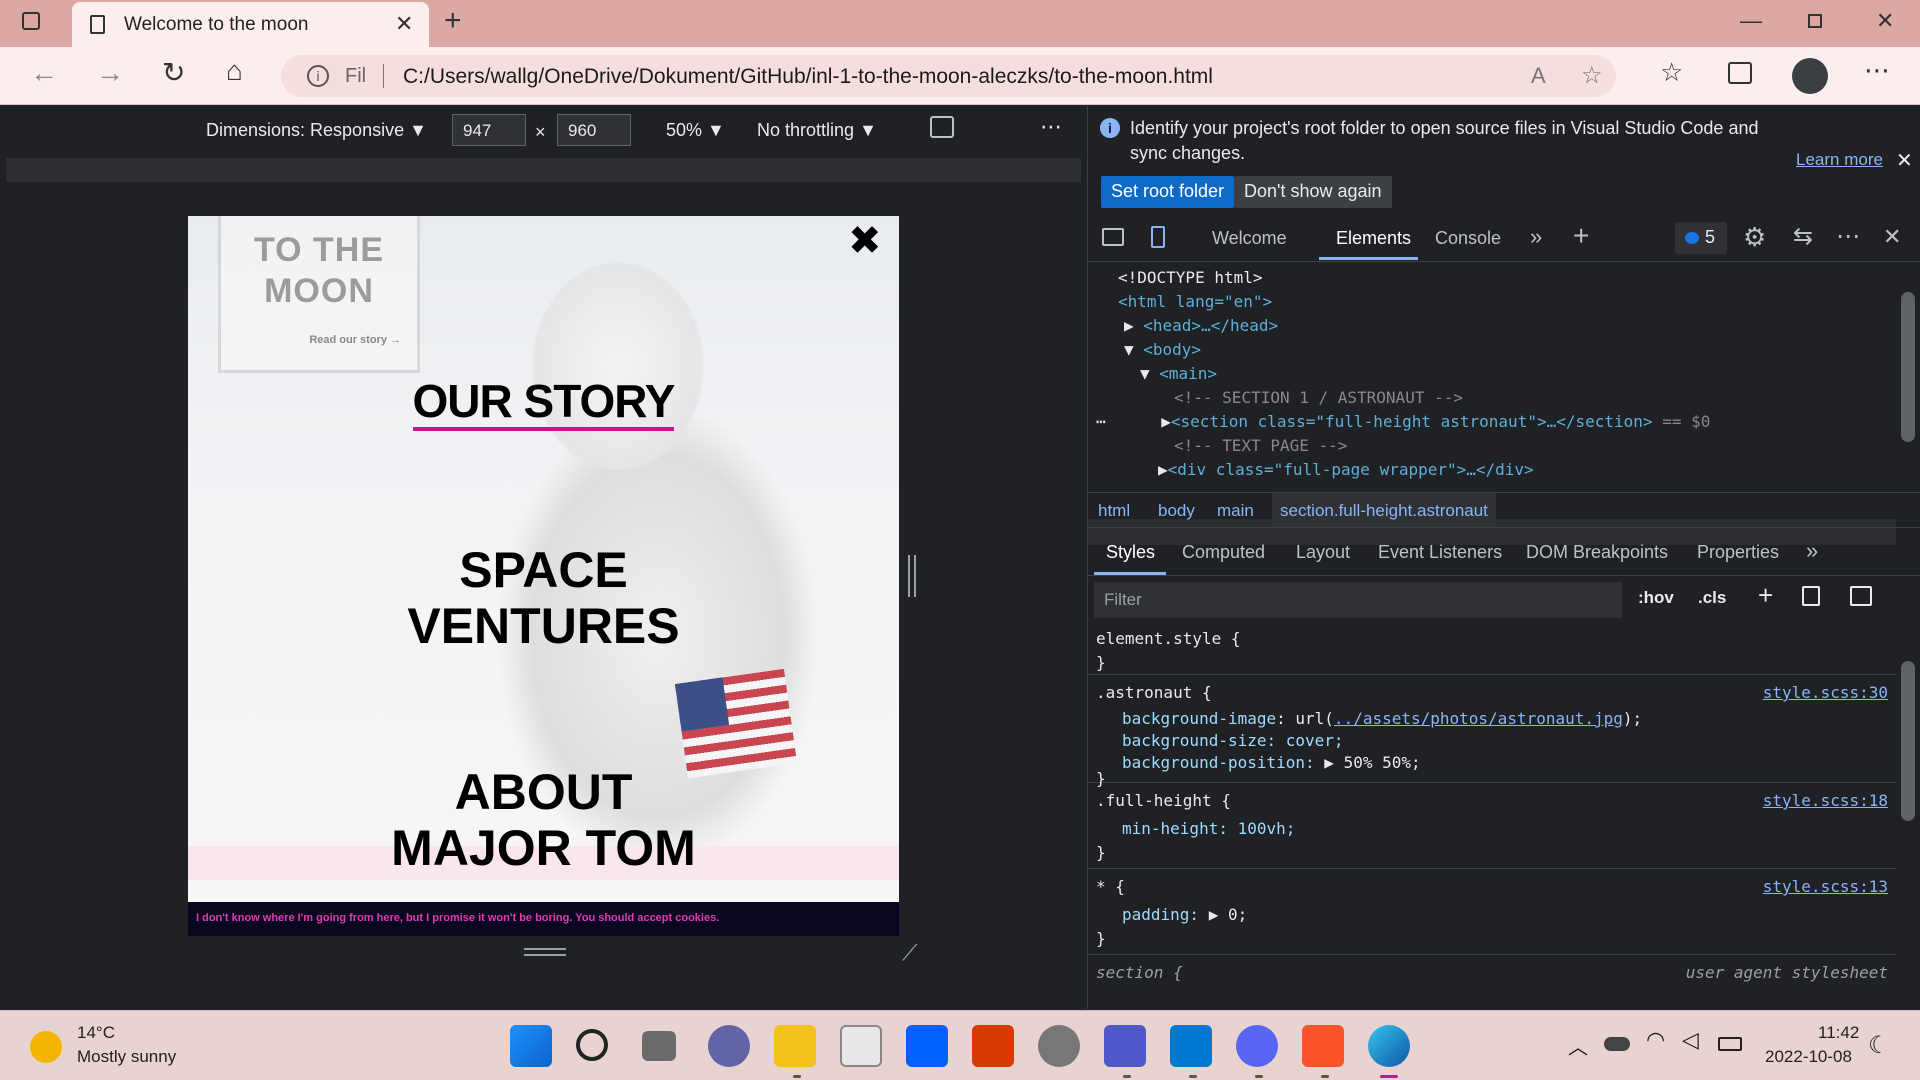  Describe the element at coordinates (993, 1046) in the screenshot. I see `office-icon` at that location.